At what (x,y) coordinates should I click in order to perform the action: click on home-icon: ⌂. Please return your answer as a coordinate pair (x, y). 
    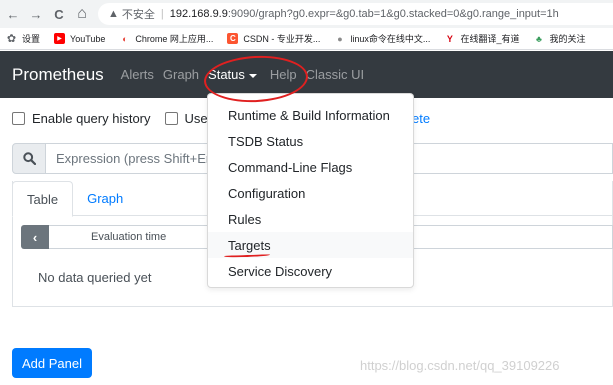
    Looking at the image, I should click on (82, 14).